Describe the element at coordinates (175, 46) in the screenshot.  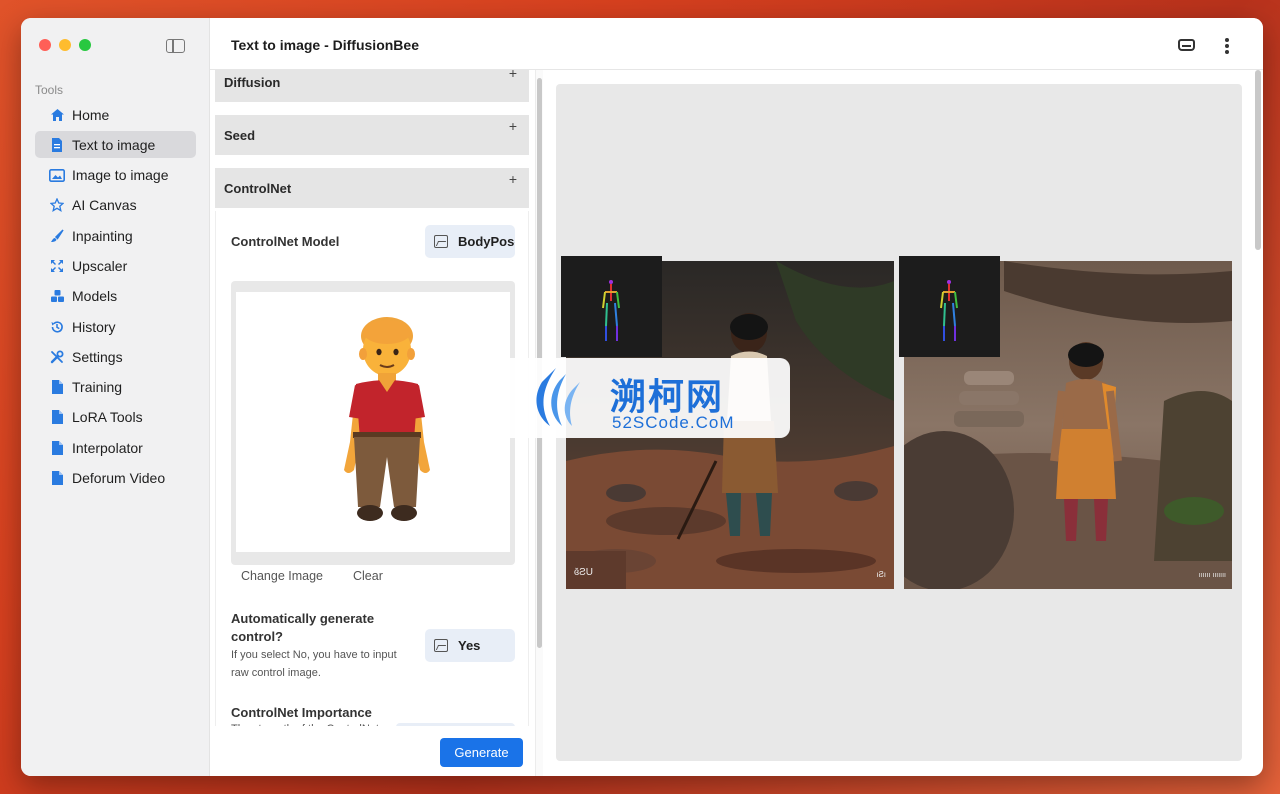
I see `sidebar-toggle-icon` at that location.